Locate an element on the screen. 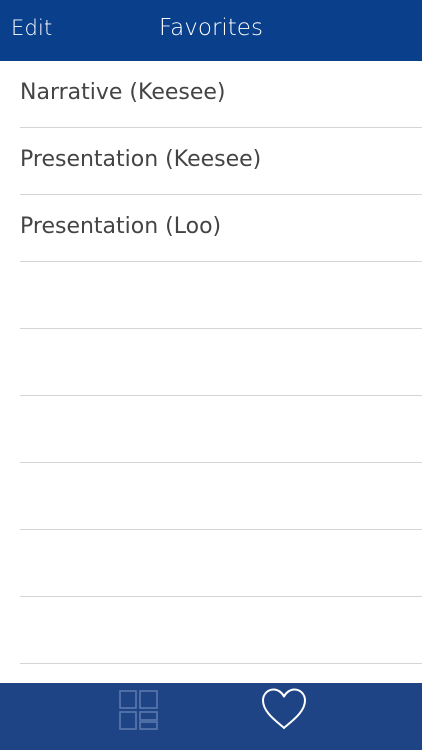 The height and width of the screenshot is (750, 422). page-title: Favorites is located at coordinates (211, 28).